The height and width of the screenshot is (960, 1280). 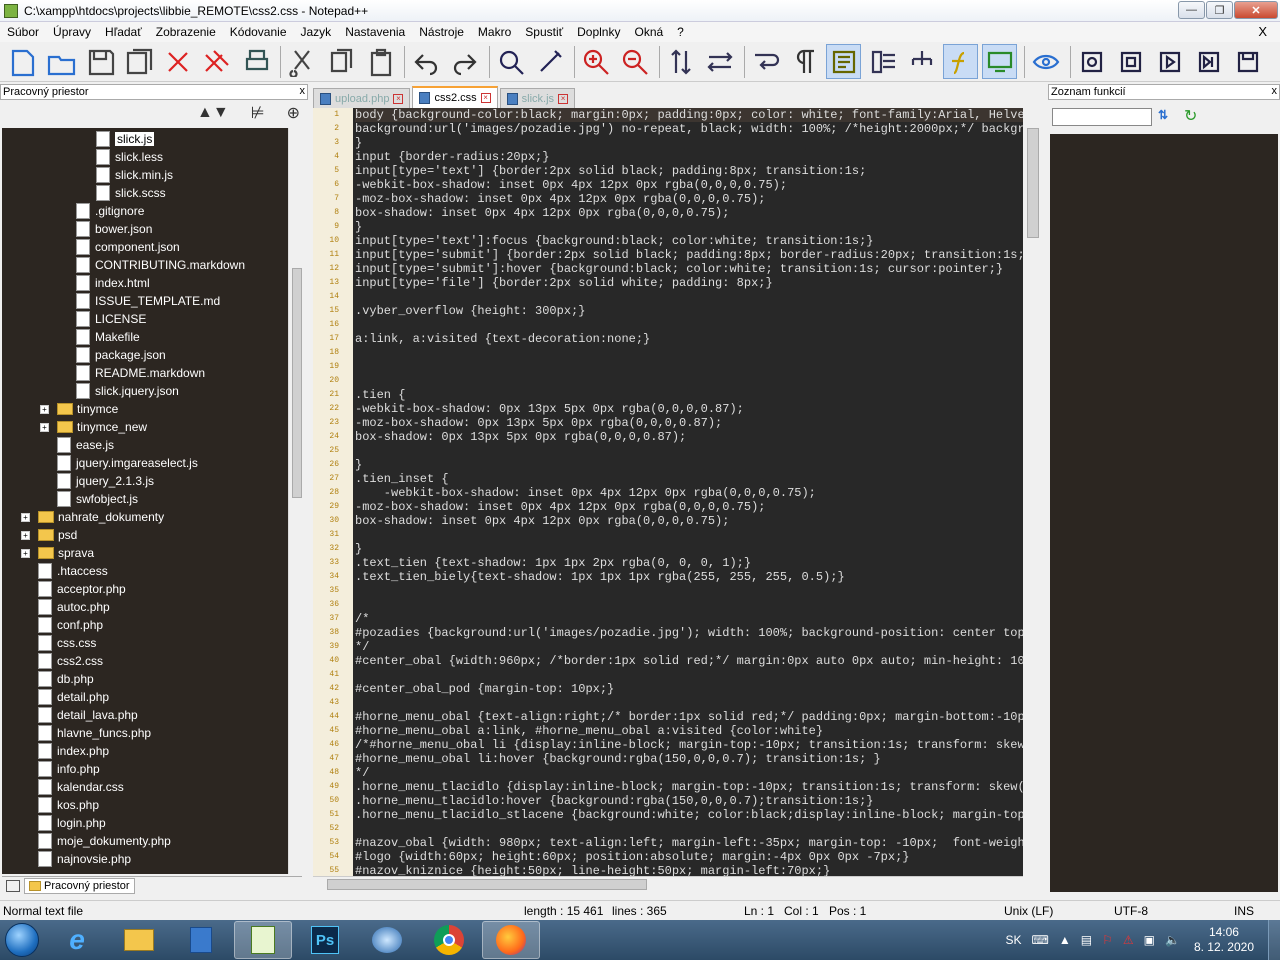 What do you see at coordinates (1040, 940) in the screenshot?
I see `keyboard-icon: ⌨` at bounding box center [1040, 940].